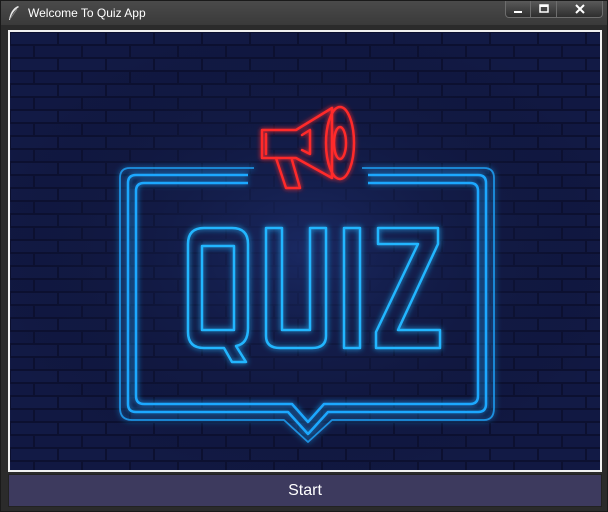 The image size is (608, 512). I want to click on close-icon, so click(579, 9).